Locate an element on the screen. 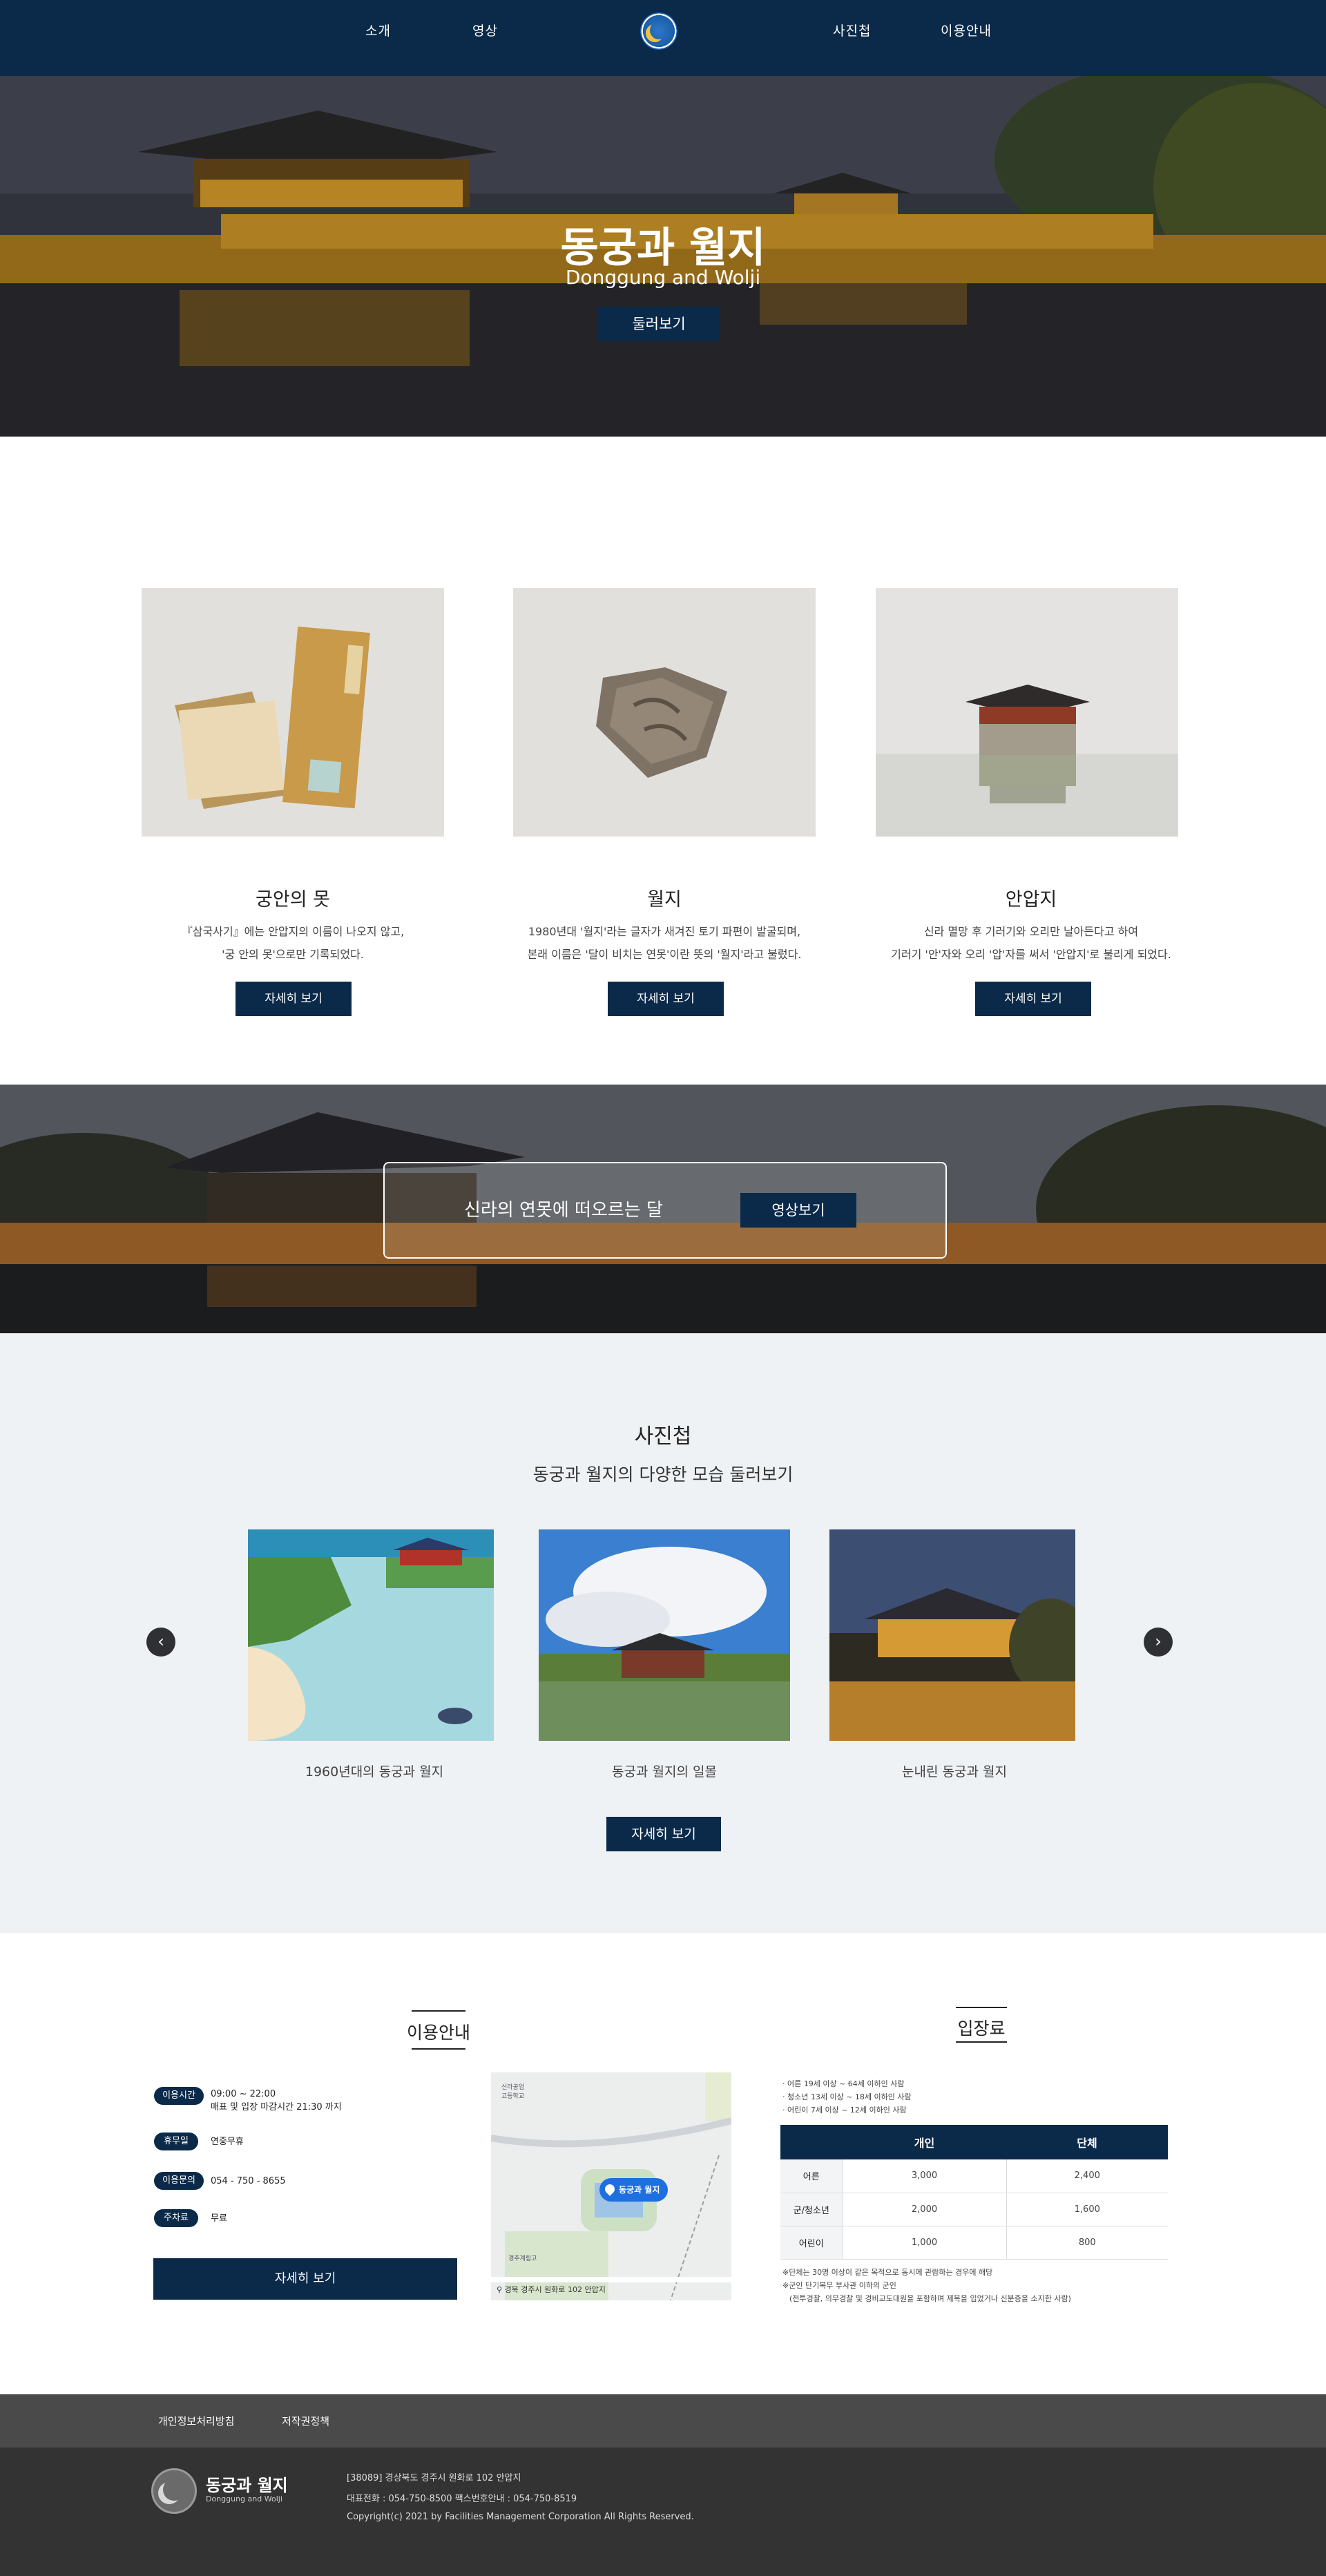 Image resolution: width=1326 pixels, height=2576 pixels. desc-line: 기러기 '안'자와 오리 '압'자를 써서 '안압지'로 불리게 되었다. is located at coordinates (1031, 955).